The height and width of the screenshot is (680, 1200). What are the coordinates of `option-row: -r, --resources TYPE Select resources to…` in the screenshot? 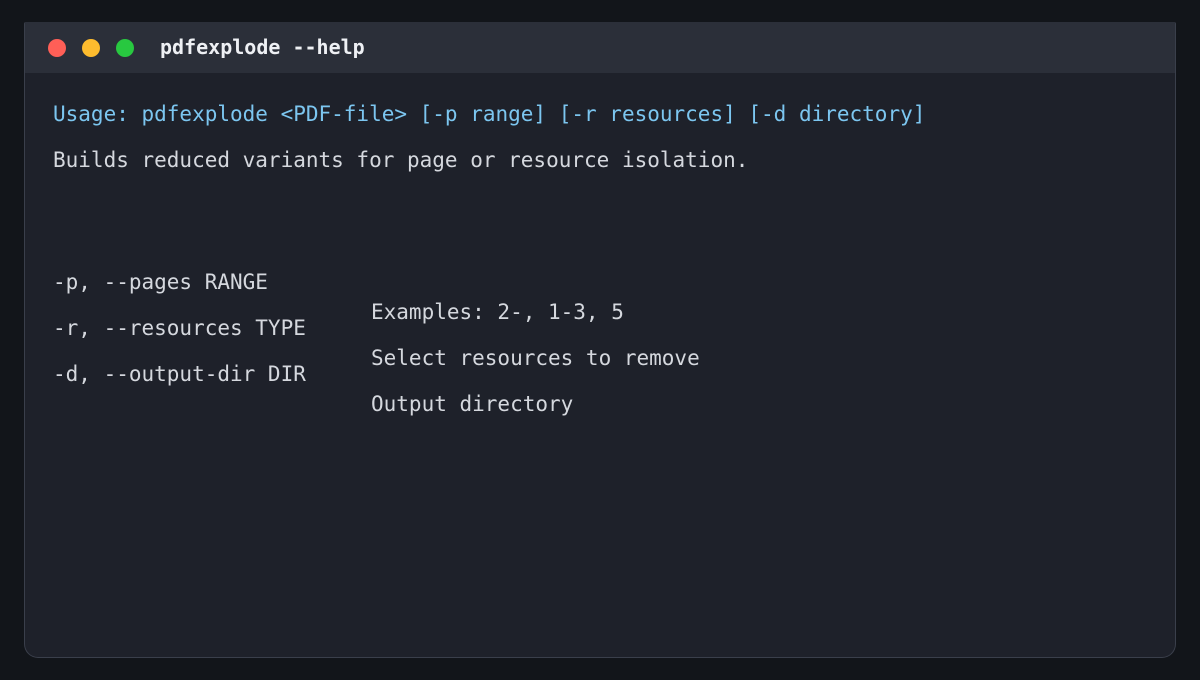 It's located at (600, 326).